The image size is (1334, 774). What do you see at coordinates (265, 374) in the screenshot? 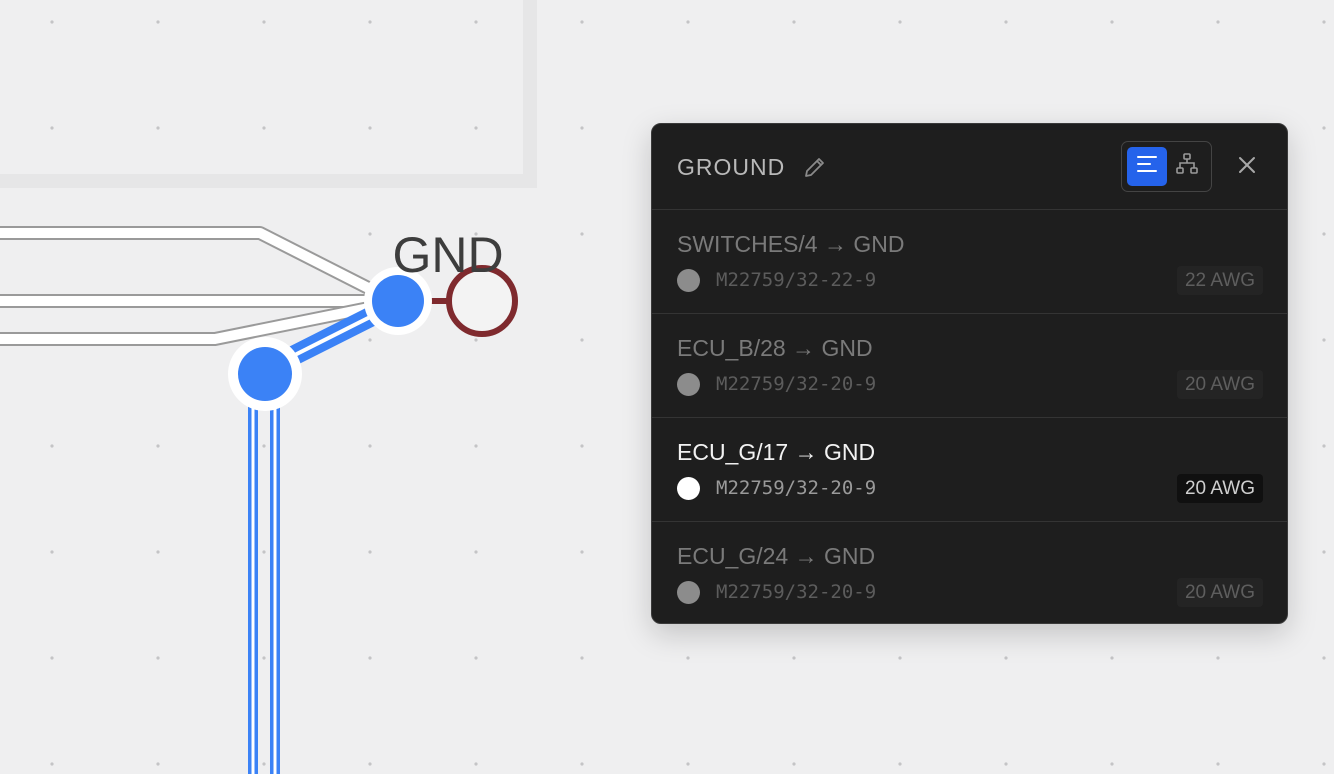
I see `junction-node-lower` at bounding box center [265, 374].